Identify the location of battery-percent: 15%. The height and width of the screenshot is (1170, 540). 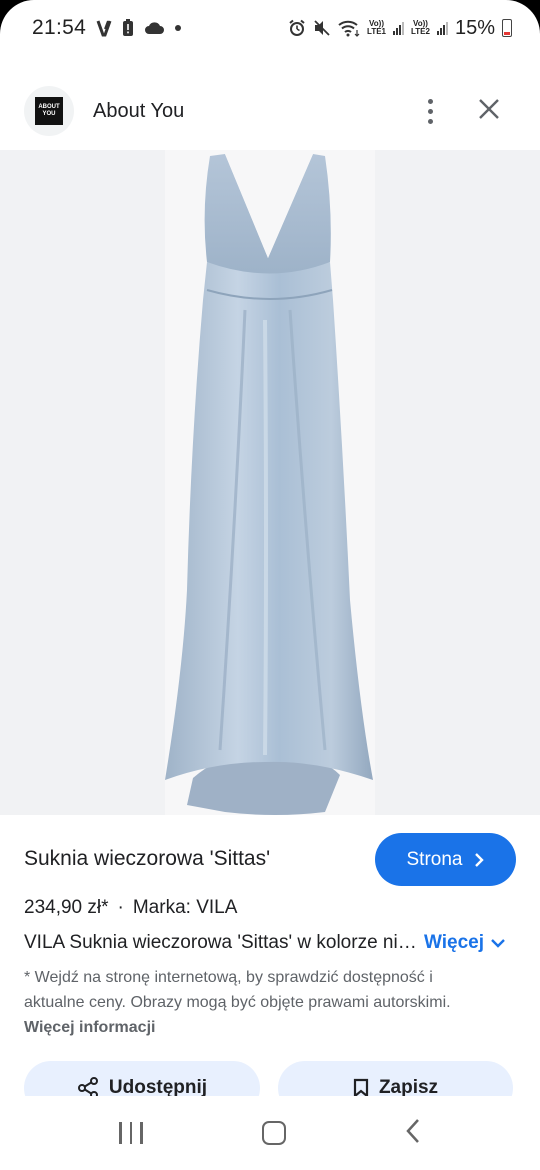
(474, 27).